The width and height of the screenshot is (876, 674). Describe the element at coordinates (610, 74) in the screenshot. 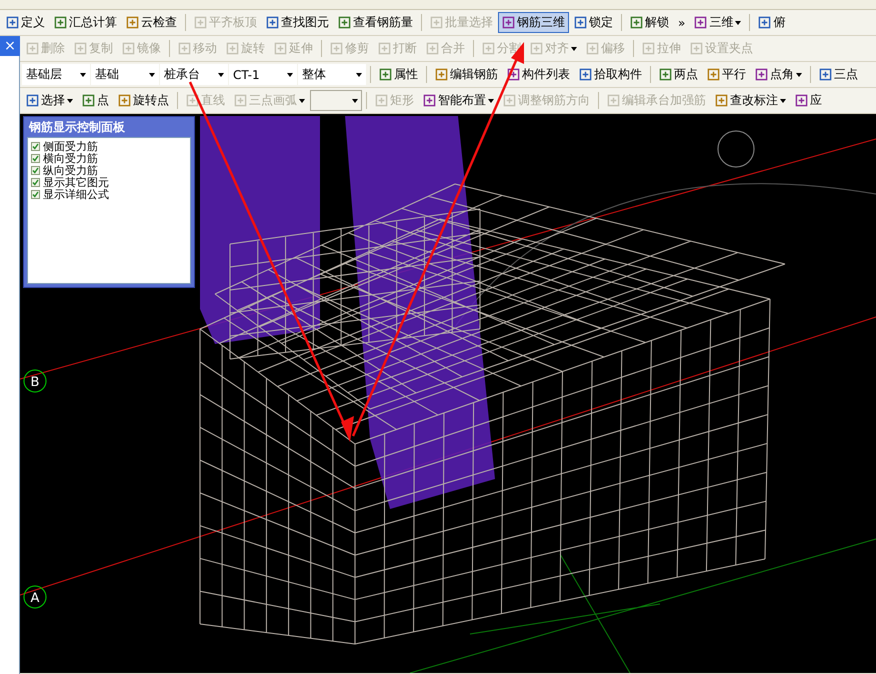

I see `toolbar-button: 拾取构件` at that location.